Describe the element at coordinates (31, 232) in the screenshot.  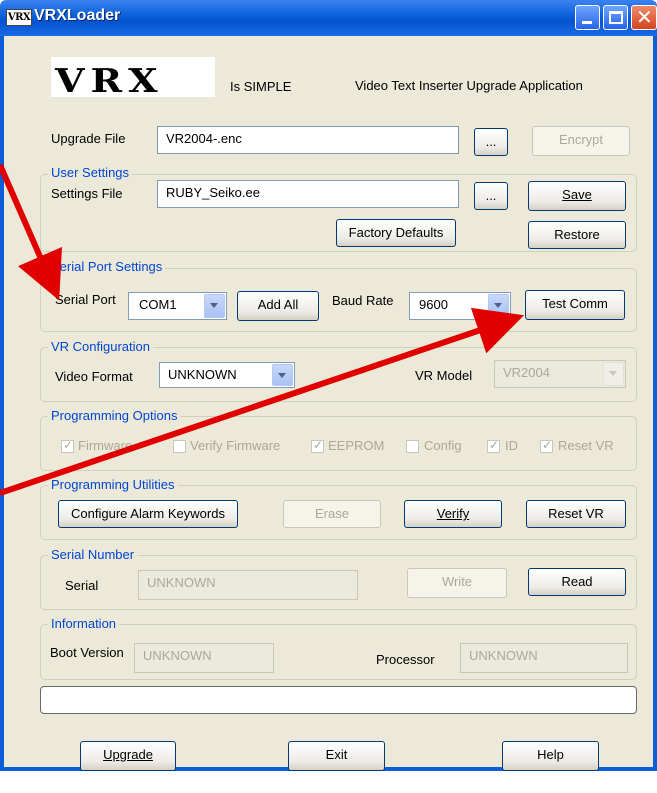
I see `annotation-arrow-serial-port` at that location.